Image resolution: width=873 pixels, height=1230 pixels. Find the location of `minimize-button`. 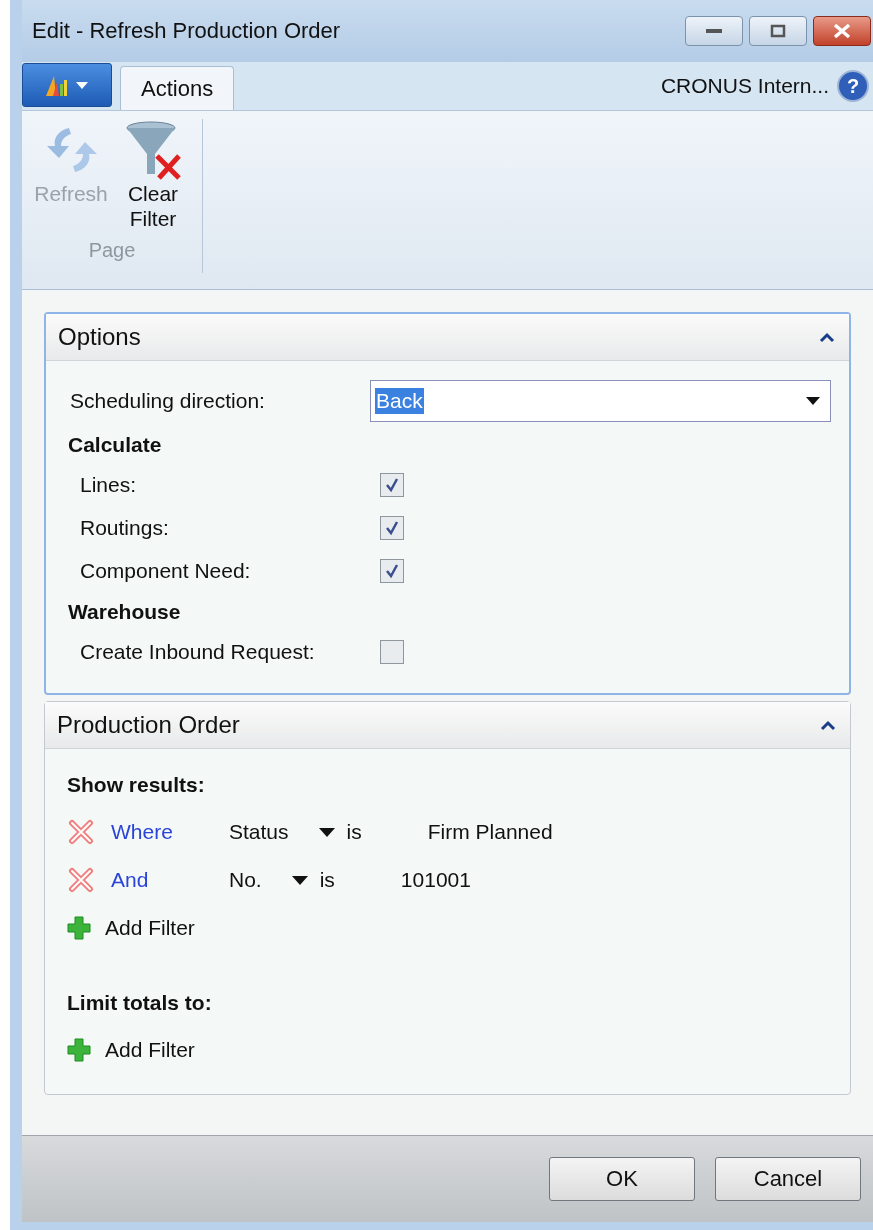

minimize-button is located at coordinates (714, 31).